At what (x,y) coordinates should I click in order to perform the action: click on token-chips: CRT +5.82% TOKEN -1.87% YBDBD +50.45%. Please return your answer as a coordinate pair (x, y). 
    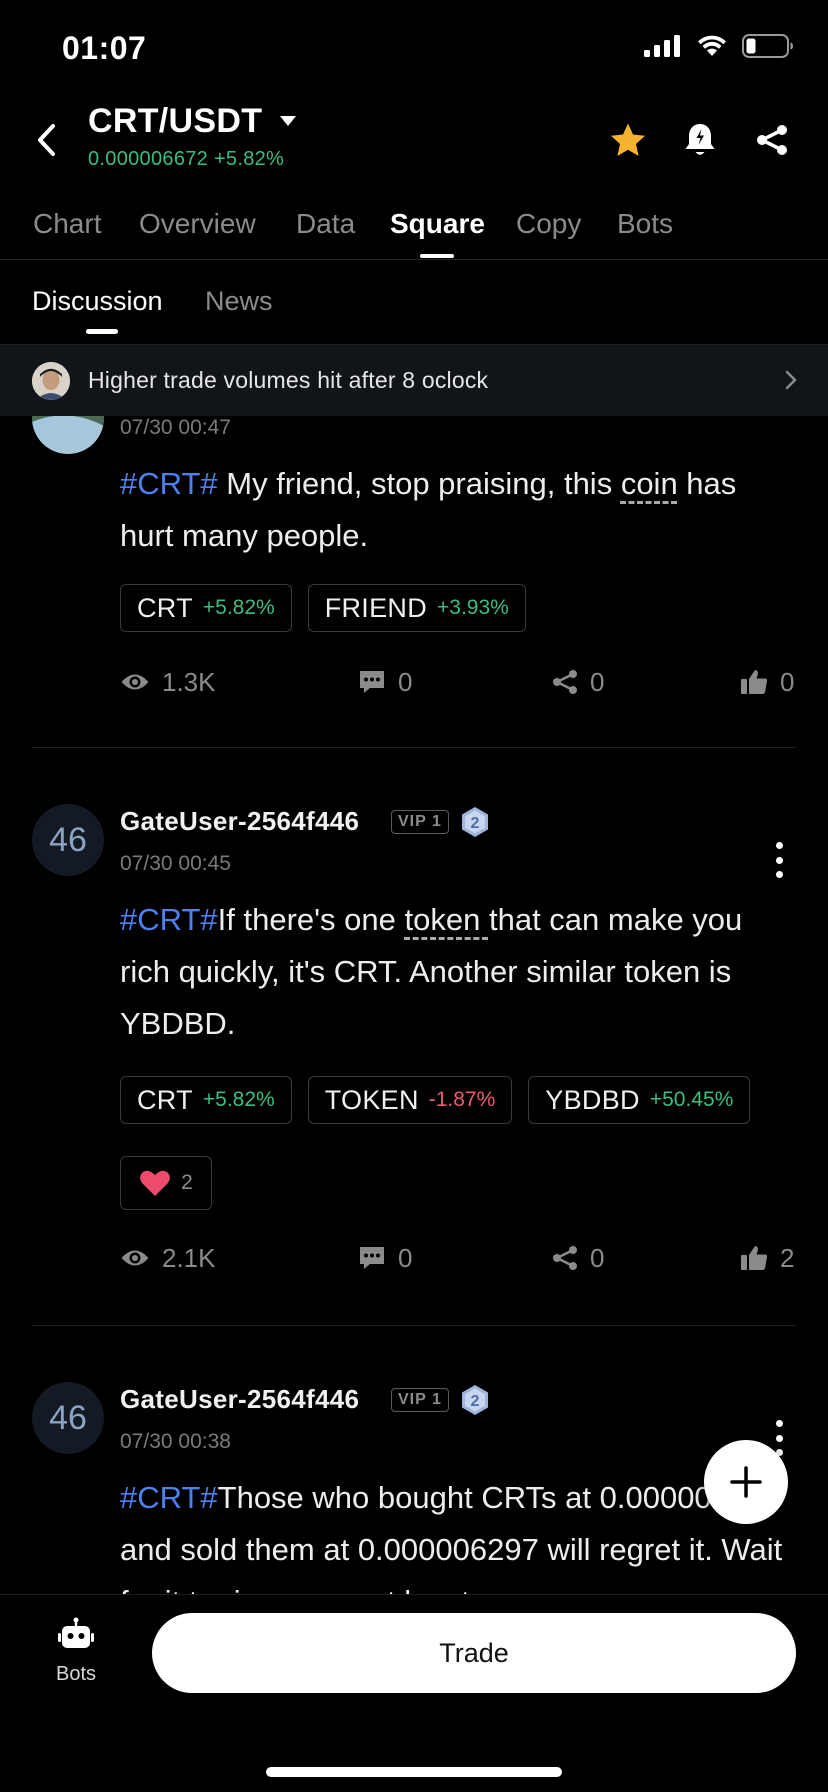
    Looking at the image, I should click on (435, 1100).